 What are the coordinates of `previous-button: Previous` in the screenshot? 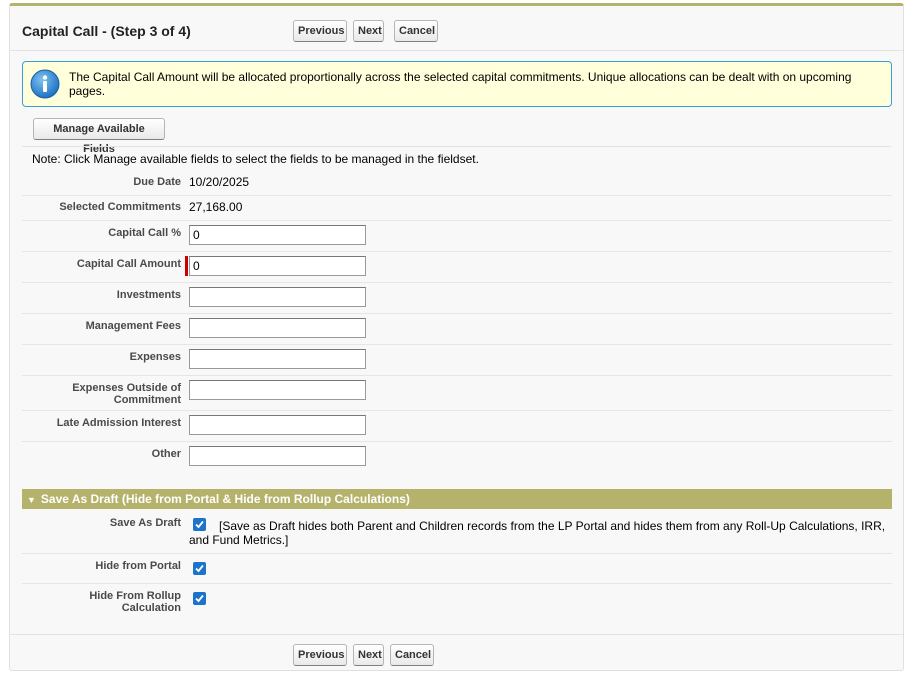 It's located at (320, 31).